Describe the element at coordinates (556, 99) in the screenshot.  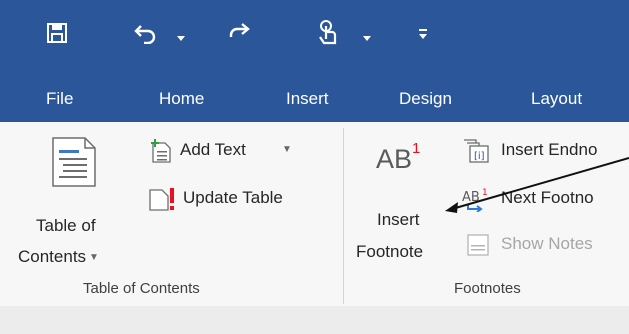
I see `tab-layout: Layout` at that location.